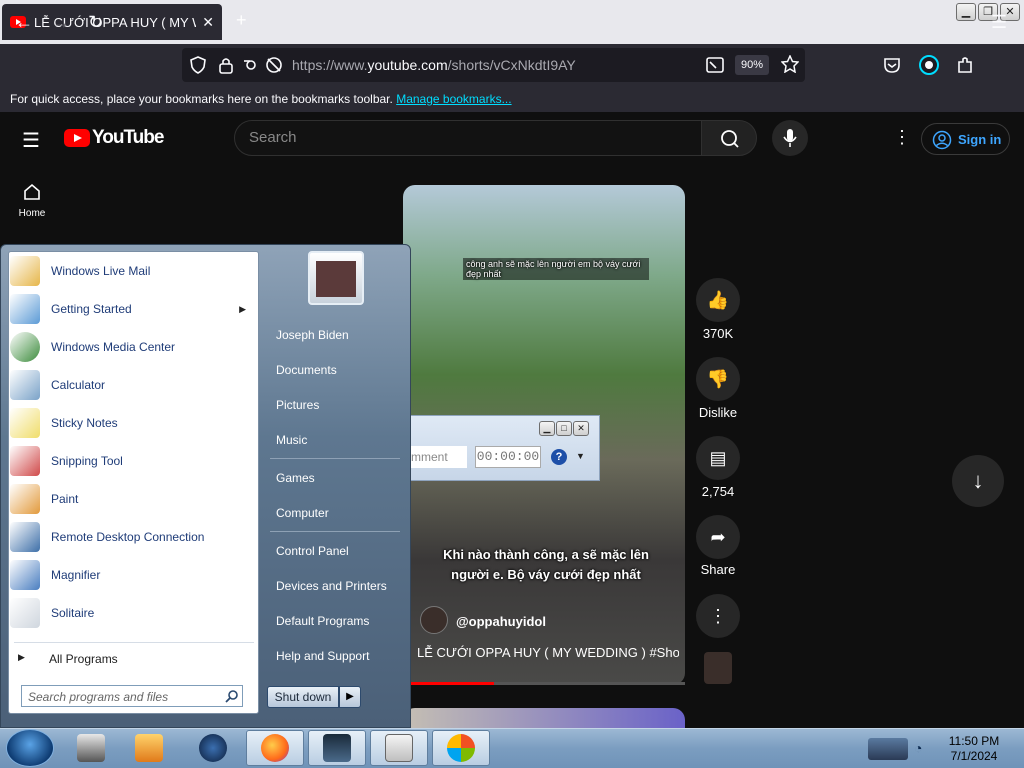 The height and width of the screenshot is (768, 1024). I want to click on account-avatar-icon, so click(929, 65).